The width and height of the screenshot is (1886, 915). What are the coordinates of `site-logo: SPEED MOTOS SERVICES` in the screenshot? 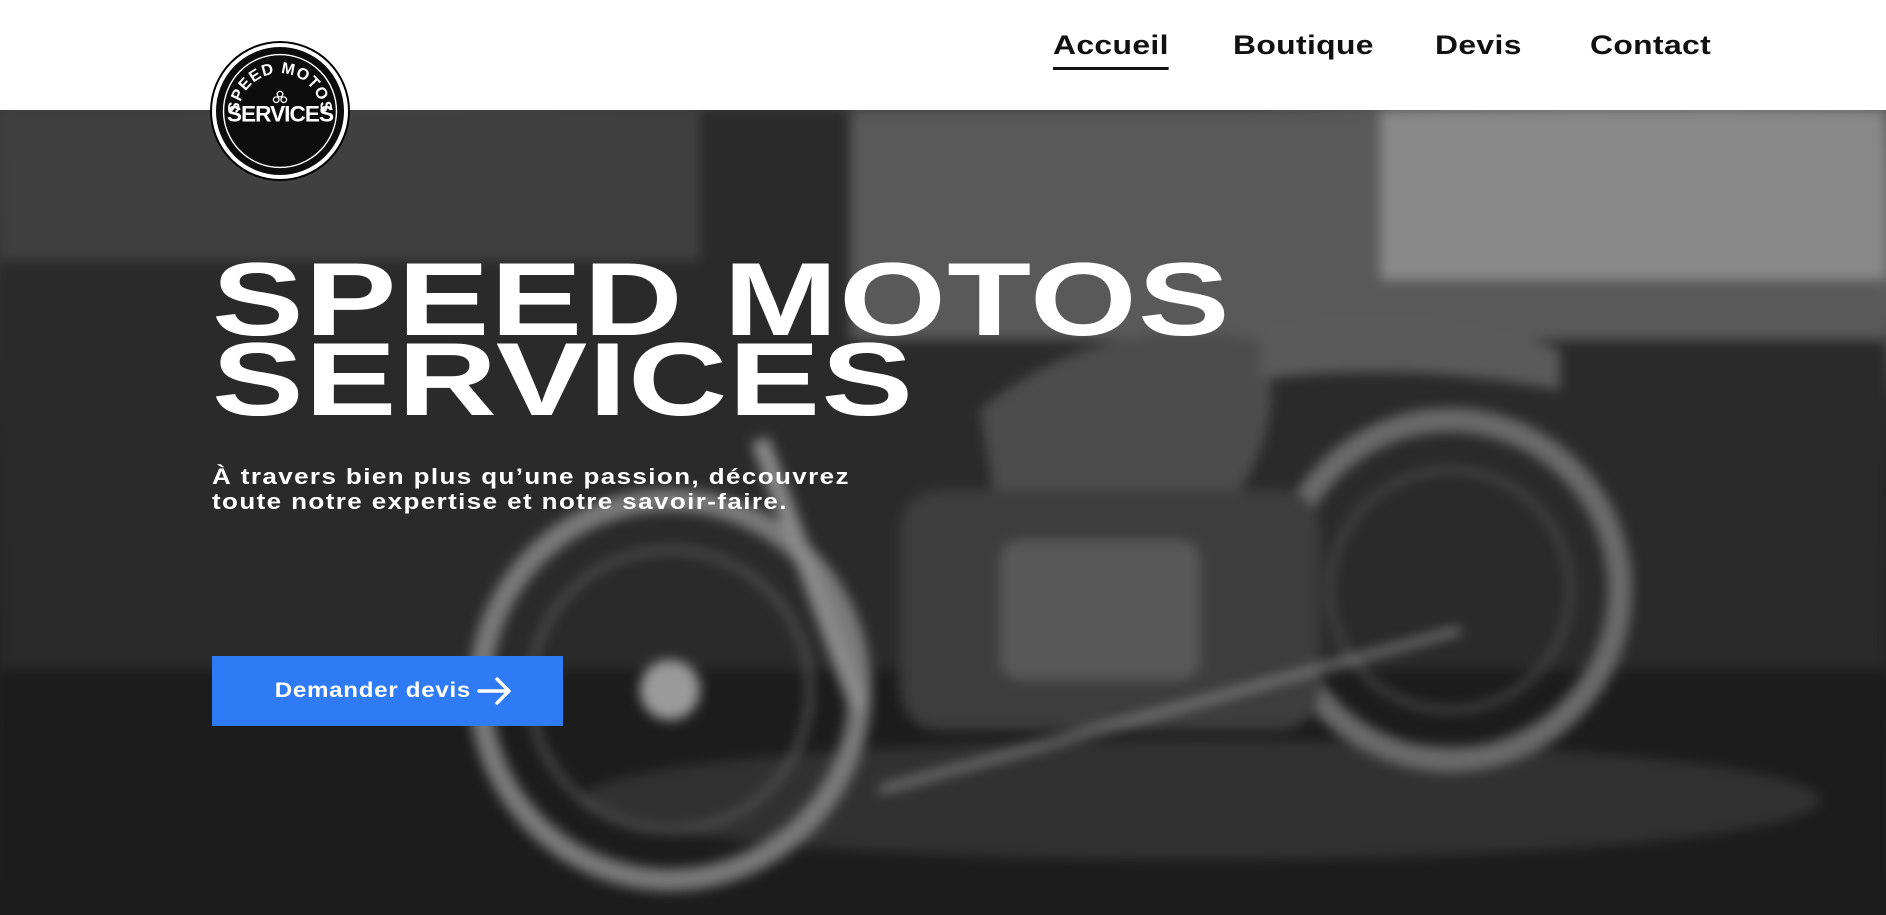 It's located at (280, 111).